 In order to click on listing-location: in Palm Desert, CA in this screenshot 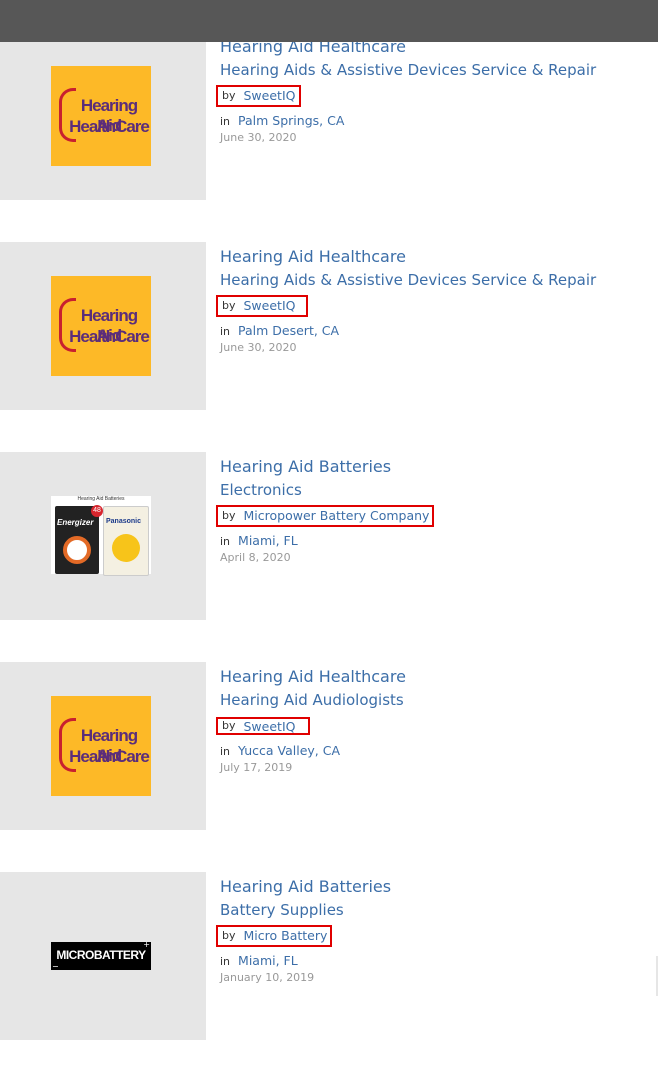, I will do `click(279, 329)`.